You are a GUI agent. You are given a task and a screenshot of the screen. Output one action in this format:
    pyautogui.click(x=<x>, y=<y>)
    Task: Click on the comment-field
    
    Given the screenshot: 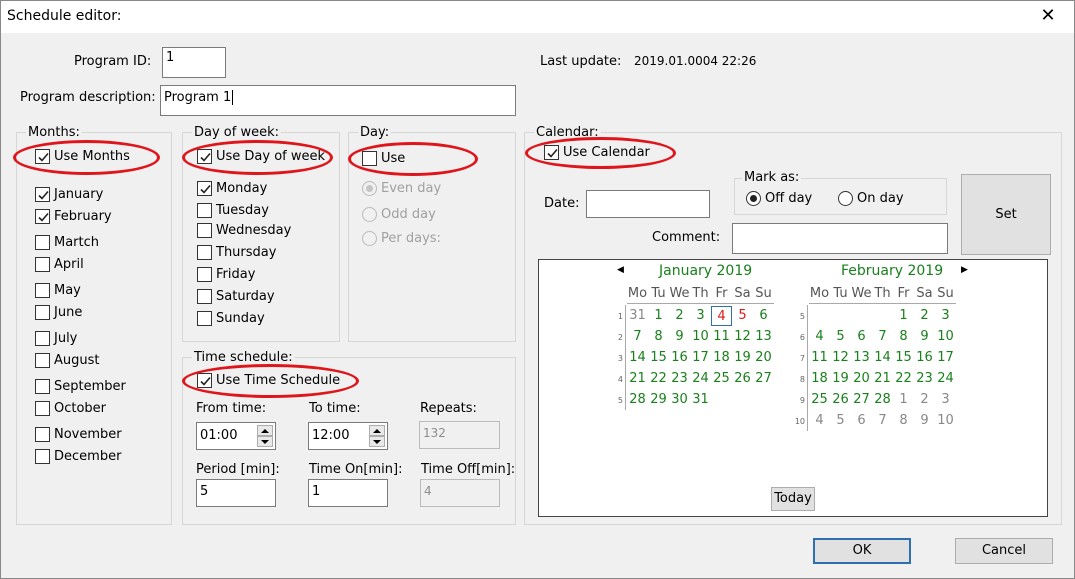 What is the action you would take?
    pyautogui.click(x=840, y=238)
    